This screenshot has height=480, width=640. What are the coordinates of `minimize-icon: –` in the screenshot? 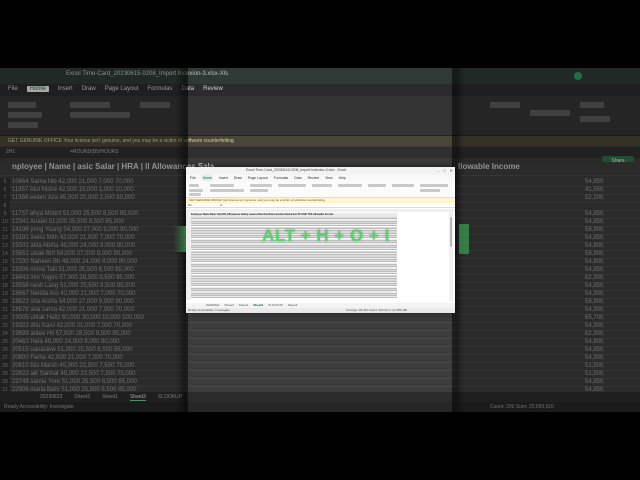 It's located at (438, 170).